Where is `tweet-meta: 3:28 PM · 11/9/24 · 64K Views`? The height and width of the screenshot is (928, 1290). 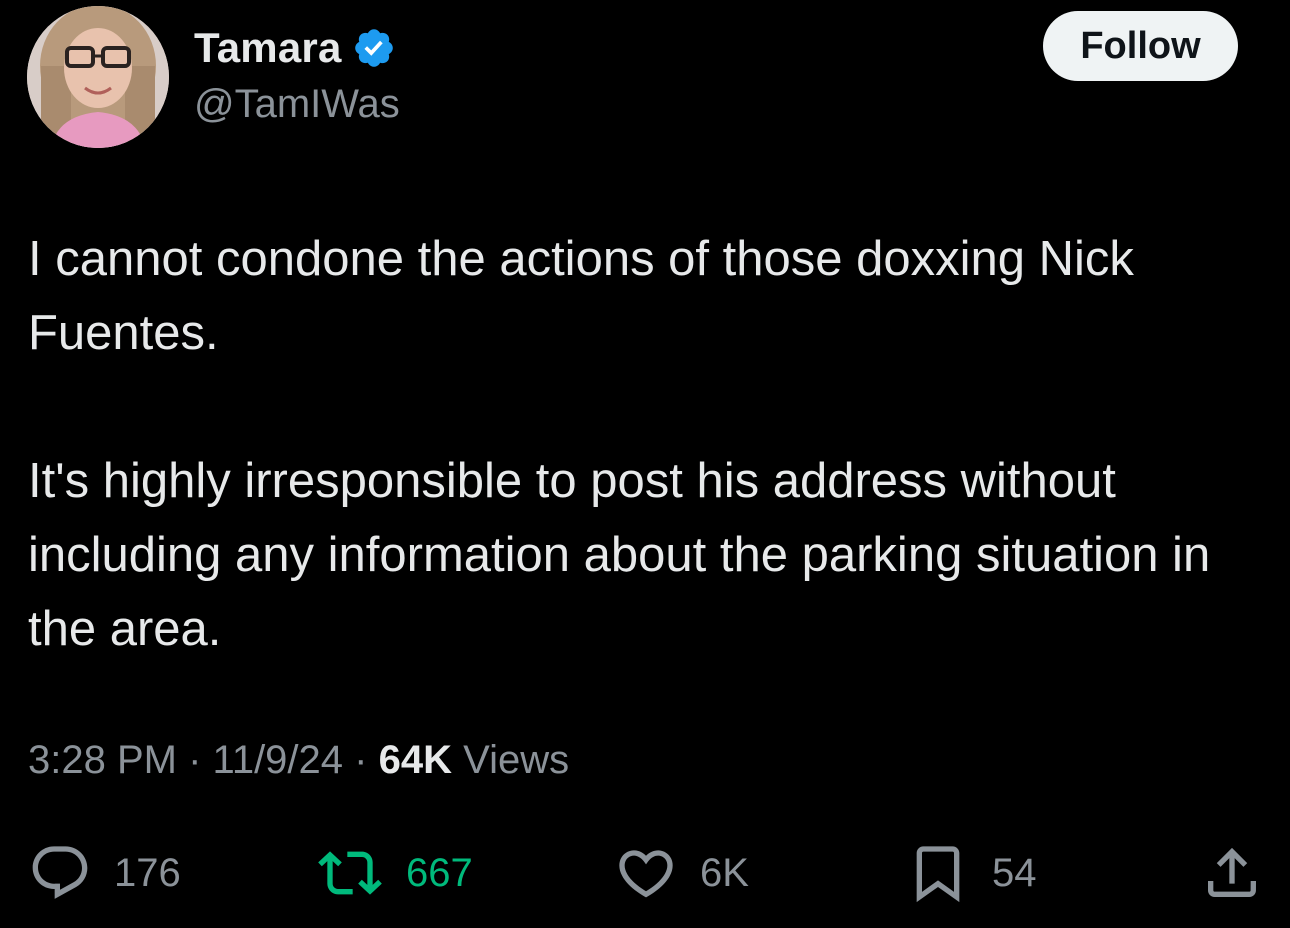 tweet-meta: 3:28 PM · 11/9/24 · 64K Views is located at coordinates (298, 760).